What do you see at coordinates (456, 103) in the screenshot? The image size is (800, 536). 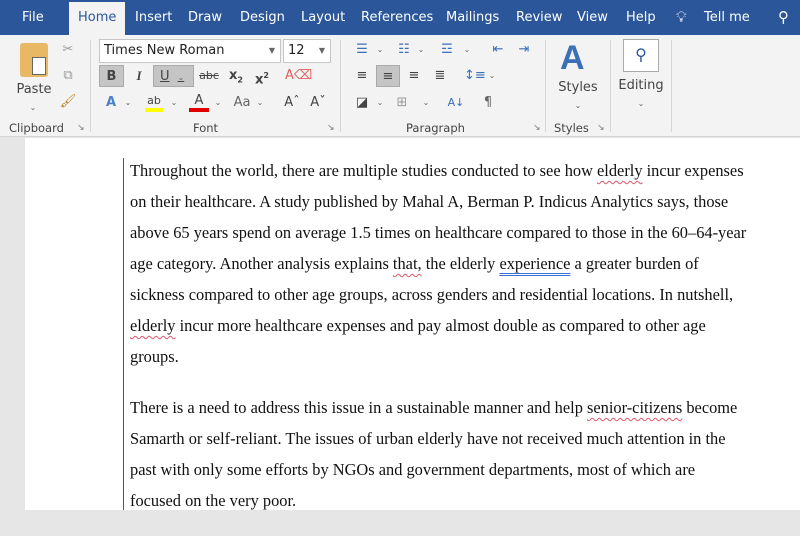 I see `sort-icon: A↓` at bounding box center [456, 103].